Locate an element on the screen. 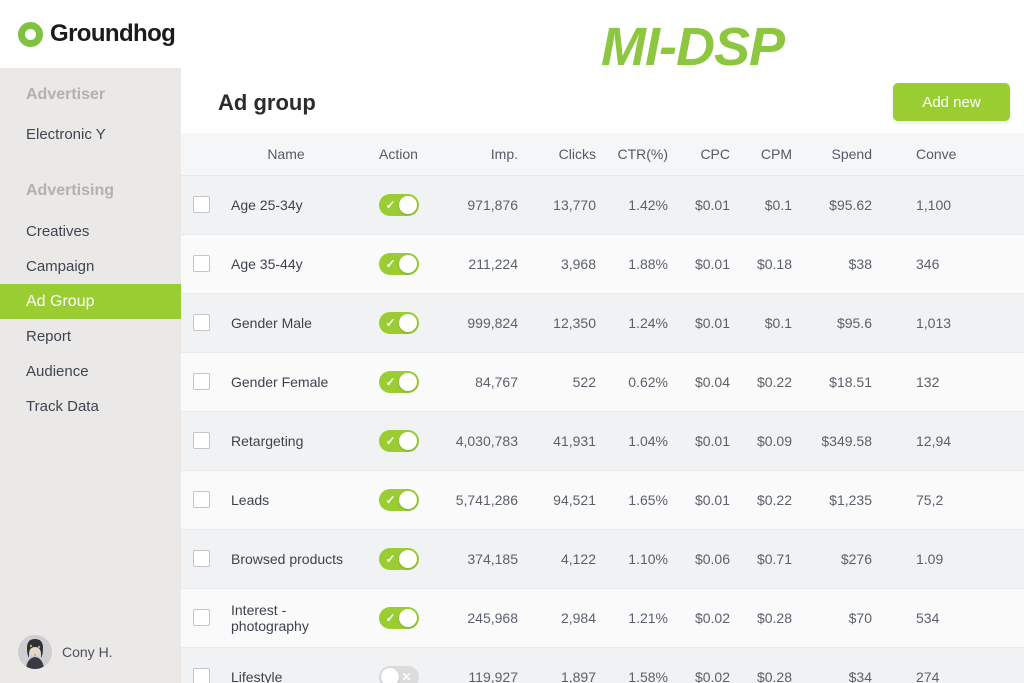  th-cpc: CPC is located at coordinates (707, 154).